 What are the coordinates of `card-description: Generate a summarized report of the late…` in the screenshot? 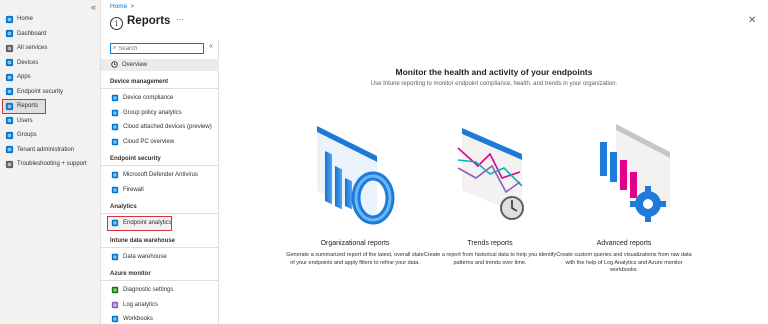 It's located at (355, 259).